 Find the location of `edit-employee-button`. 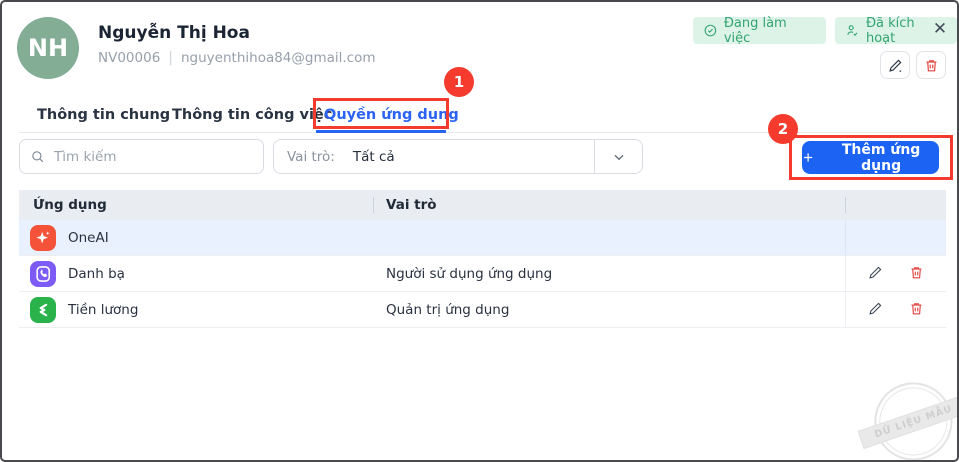

edit-employee-button is located at coordinates (895, 65).